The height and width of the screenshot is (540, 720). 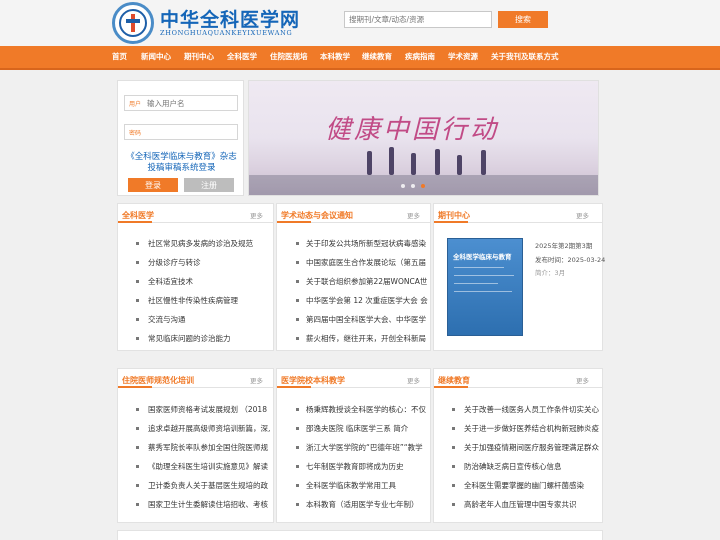 I want to click on list-item: 薪火相传，继往开来，开创全科新局, so click(x=367, y=338).